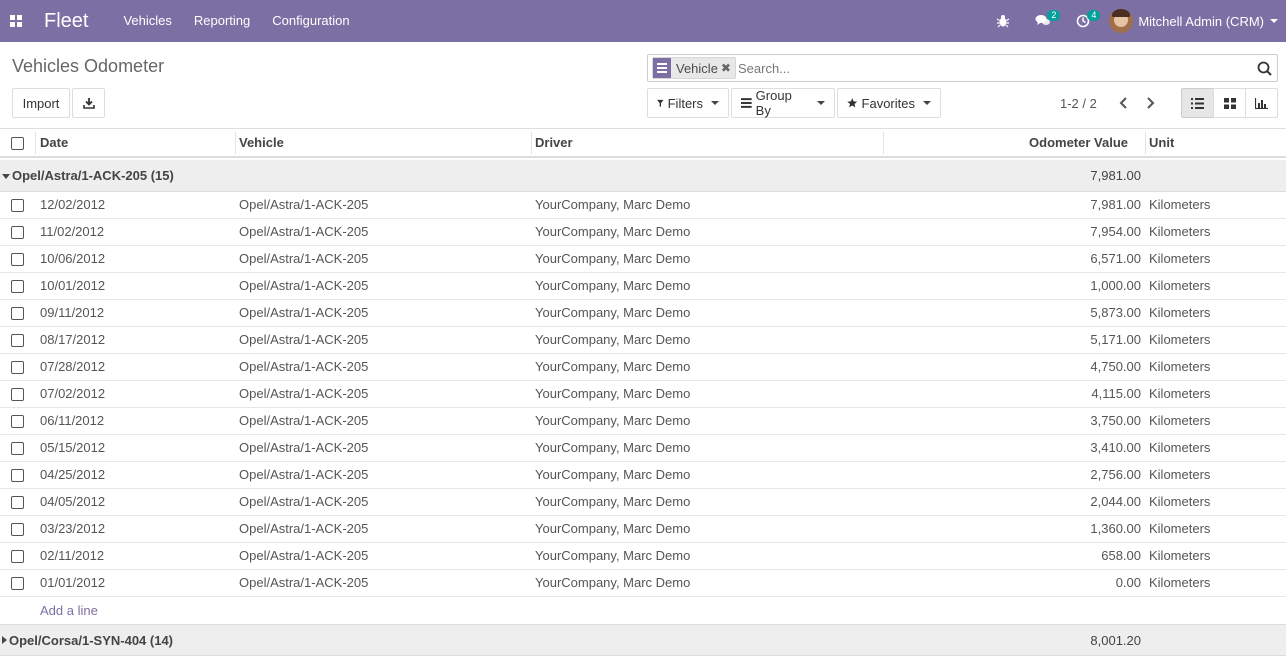  I want to click on cell-odometer-value: 3,410.00, so click(1115, 447).